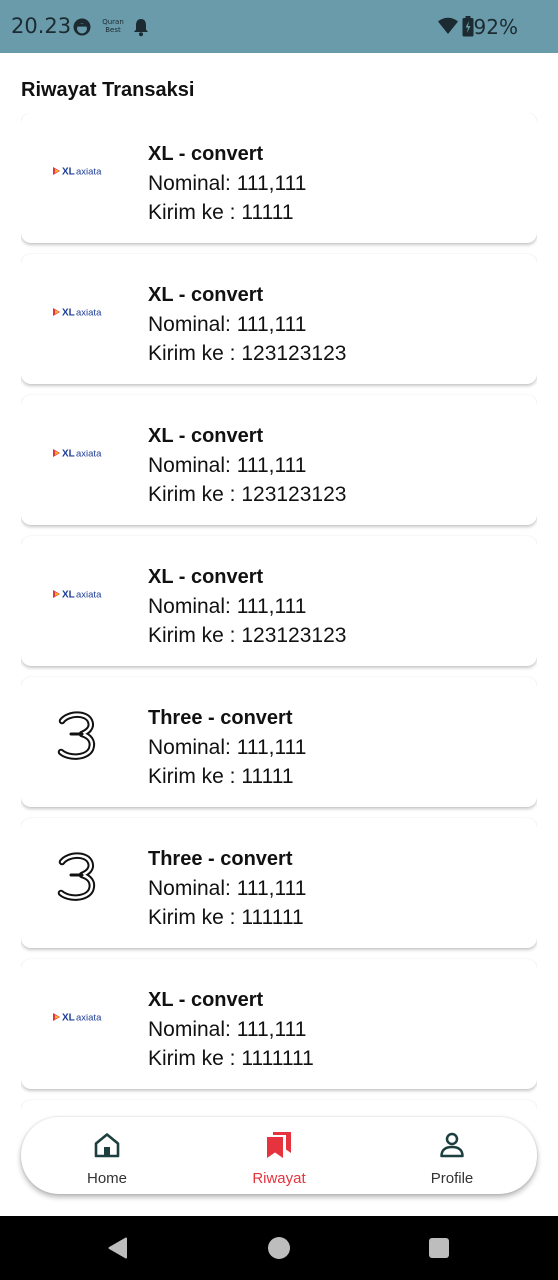 Image resolution: width=558 pixels, height=1280 pixels. I want to click on face-icon, so click(82, 29).